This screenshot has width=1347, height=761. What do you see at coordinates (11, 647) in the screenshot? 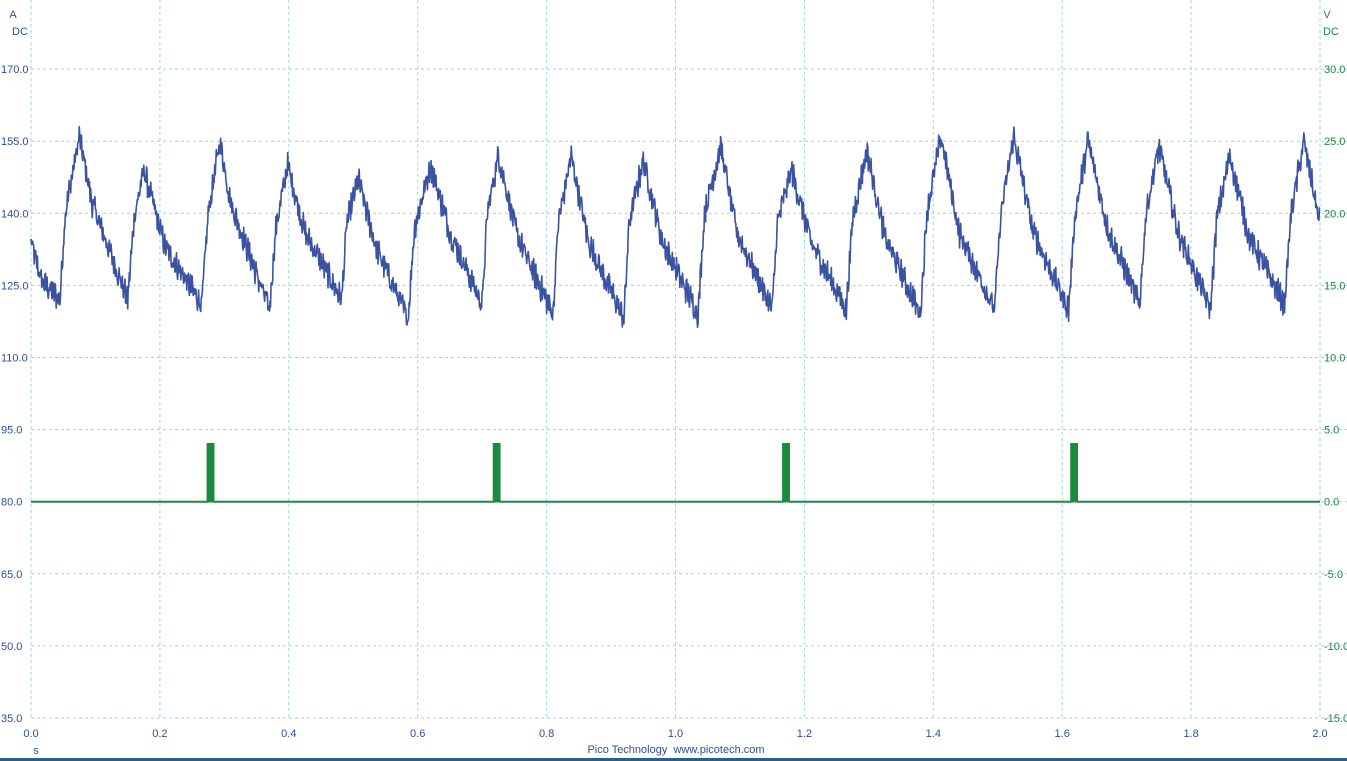
I see `left-tick-label: 50.0` at bounding box center [11, 647].